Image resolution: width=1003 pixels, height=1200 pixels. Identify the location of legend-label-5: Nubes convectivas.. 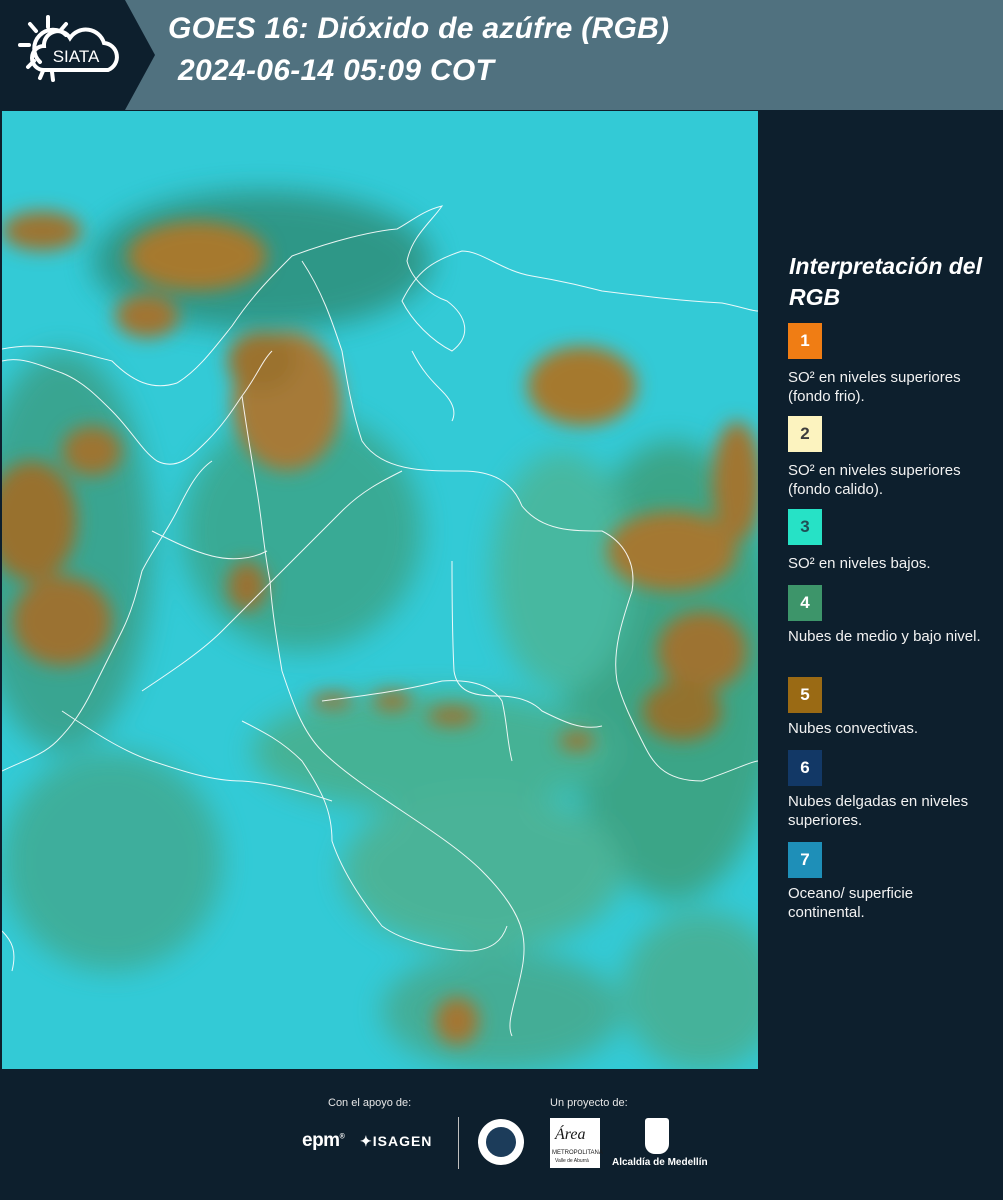
(853, 728).